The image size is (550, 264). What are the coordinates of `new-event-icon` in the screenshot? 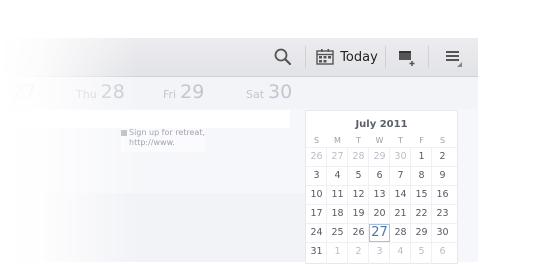 It's located at (407, 58).